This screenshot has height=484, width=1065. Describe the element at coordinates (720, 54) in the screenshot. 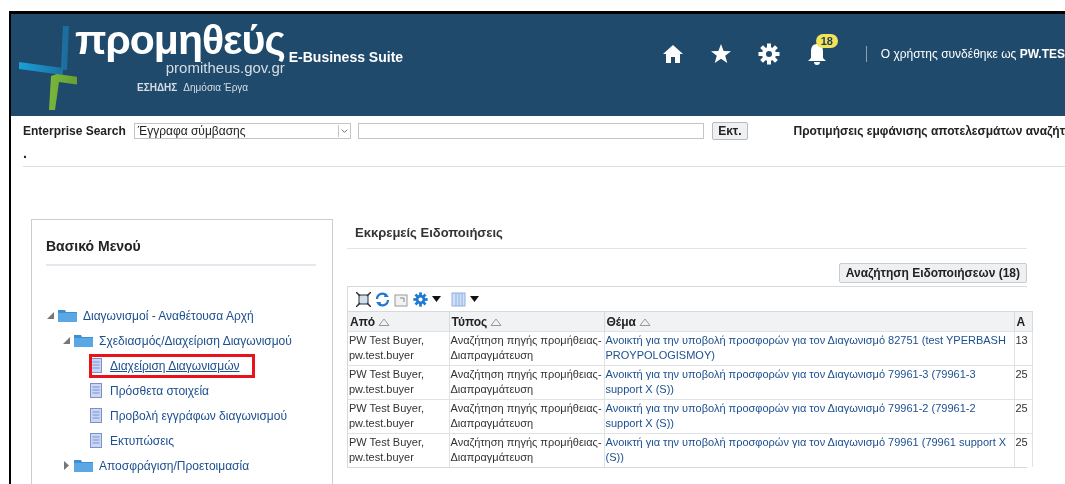

I see `star-icon` at that location.